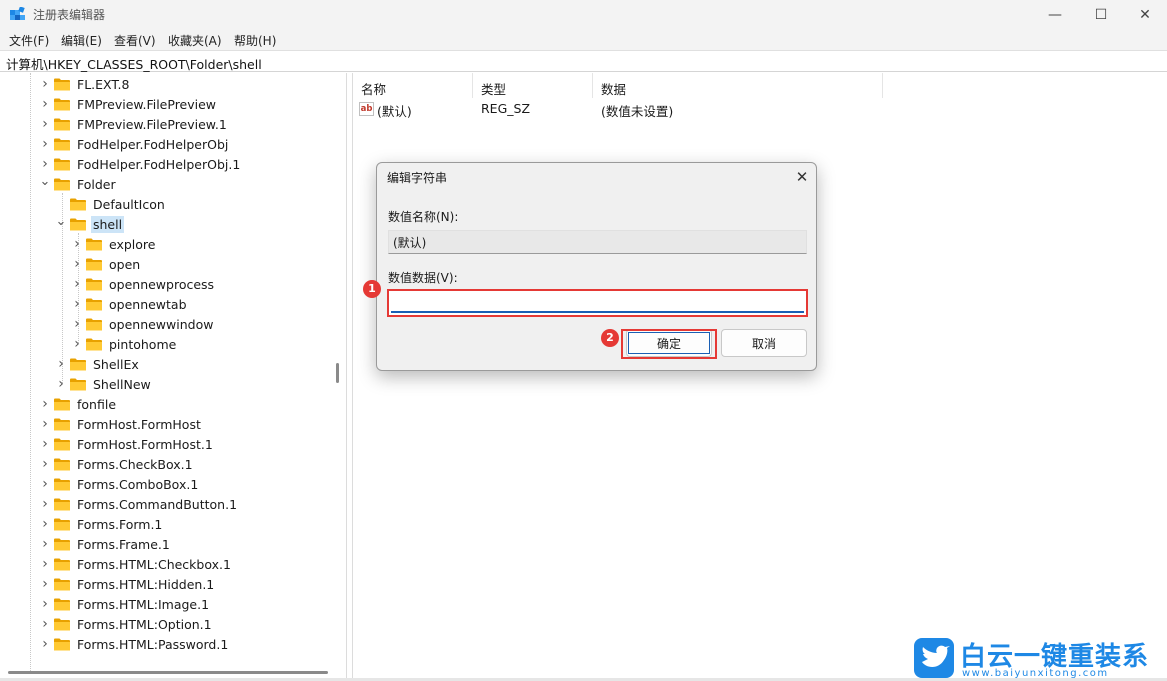 This screenshot has height=681, width=1167. Describe the element at coordinates (417, 178) in the screenshot. I see `dialog-title: 编辑字符串` at that location.